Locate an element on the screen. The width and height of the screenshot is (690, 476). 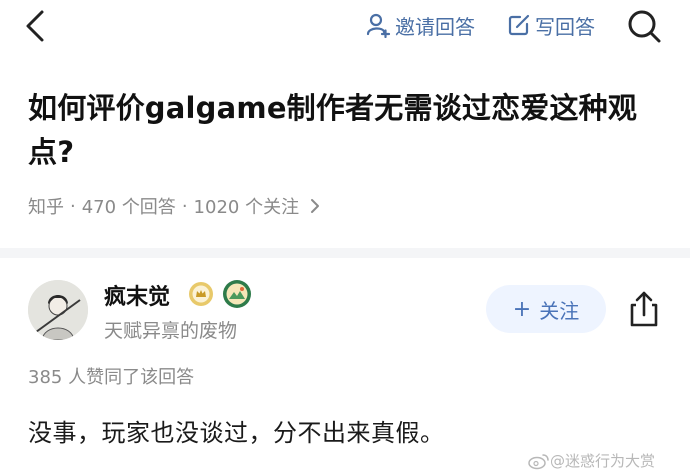
search-button is located at coordinates (644, 26).